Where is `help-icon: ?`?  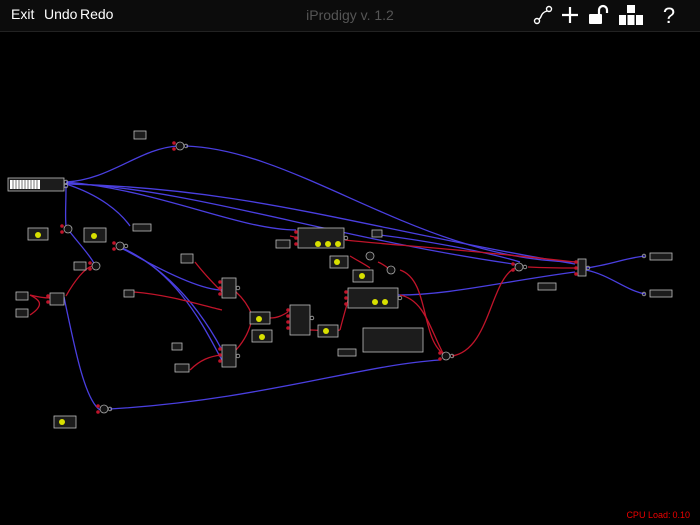
help-icon: ? is located at coordinates (669, 15).